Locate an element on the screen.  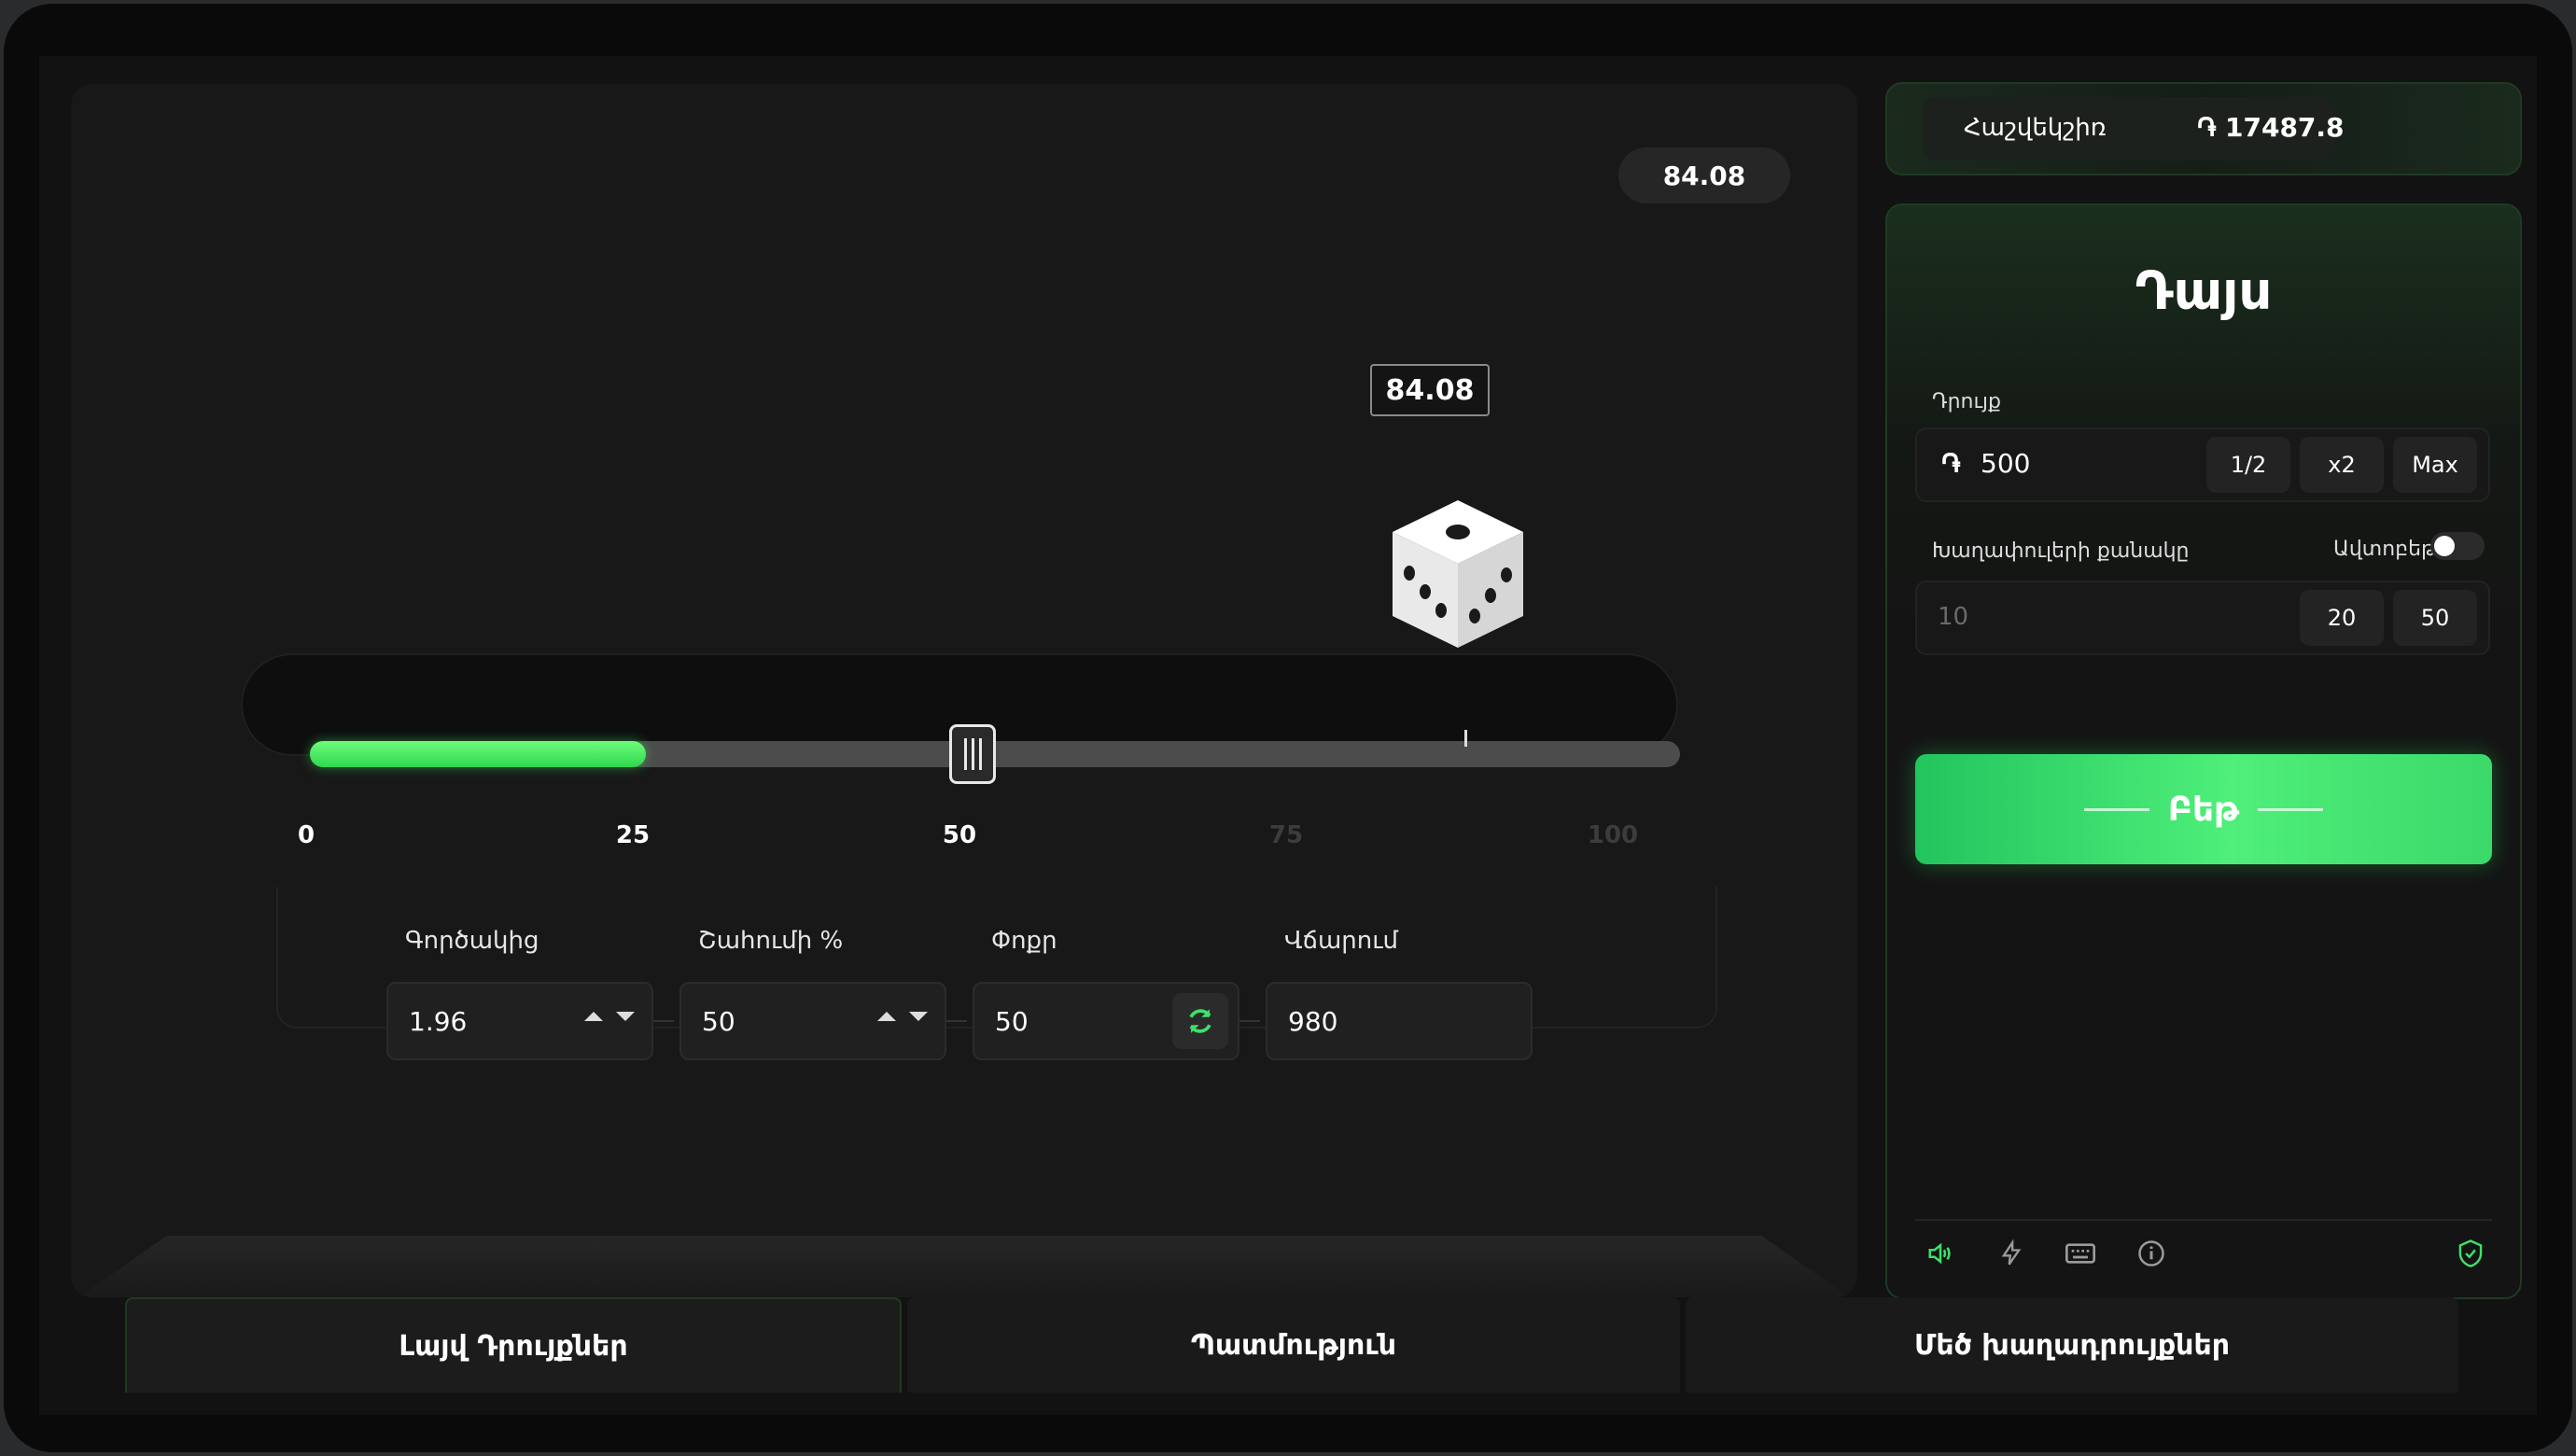
tab-history: Պատմություն is located at coordinates (1293, 1345).